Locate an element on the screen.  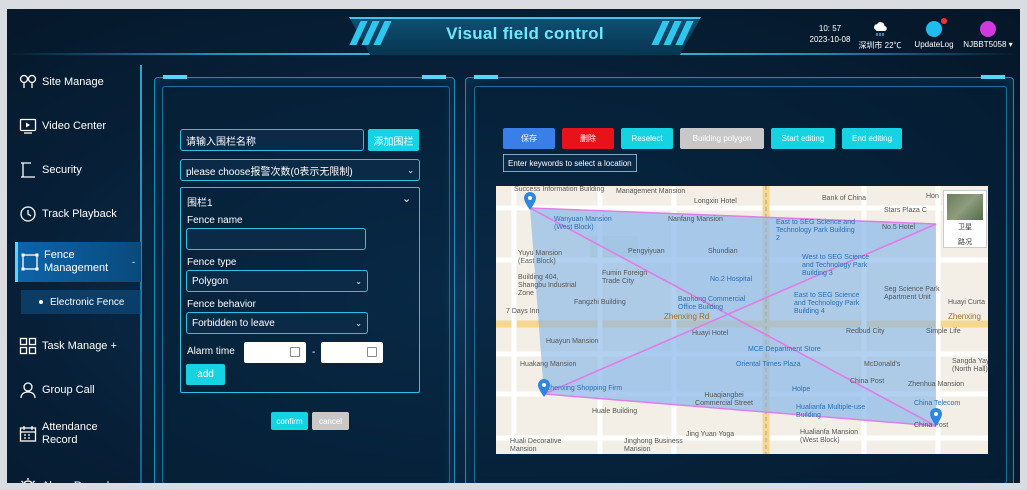
sidebar-item-fence-management: Fence Management - is located at coordinates (78, 262).